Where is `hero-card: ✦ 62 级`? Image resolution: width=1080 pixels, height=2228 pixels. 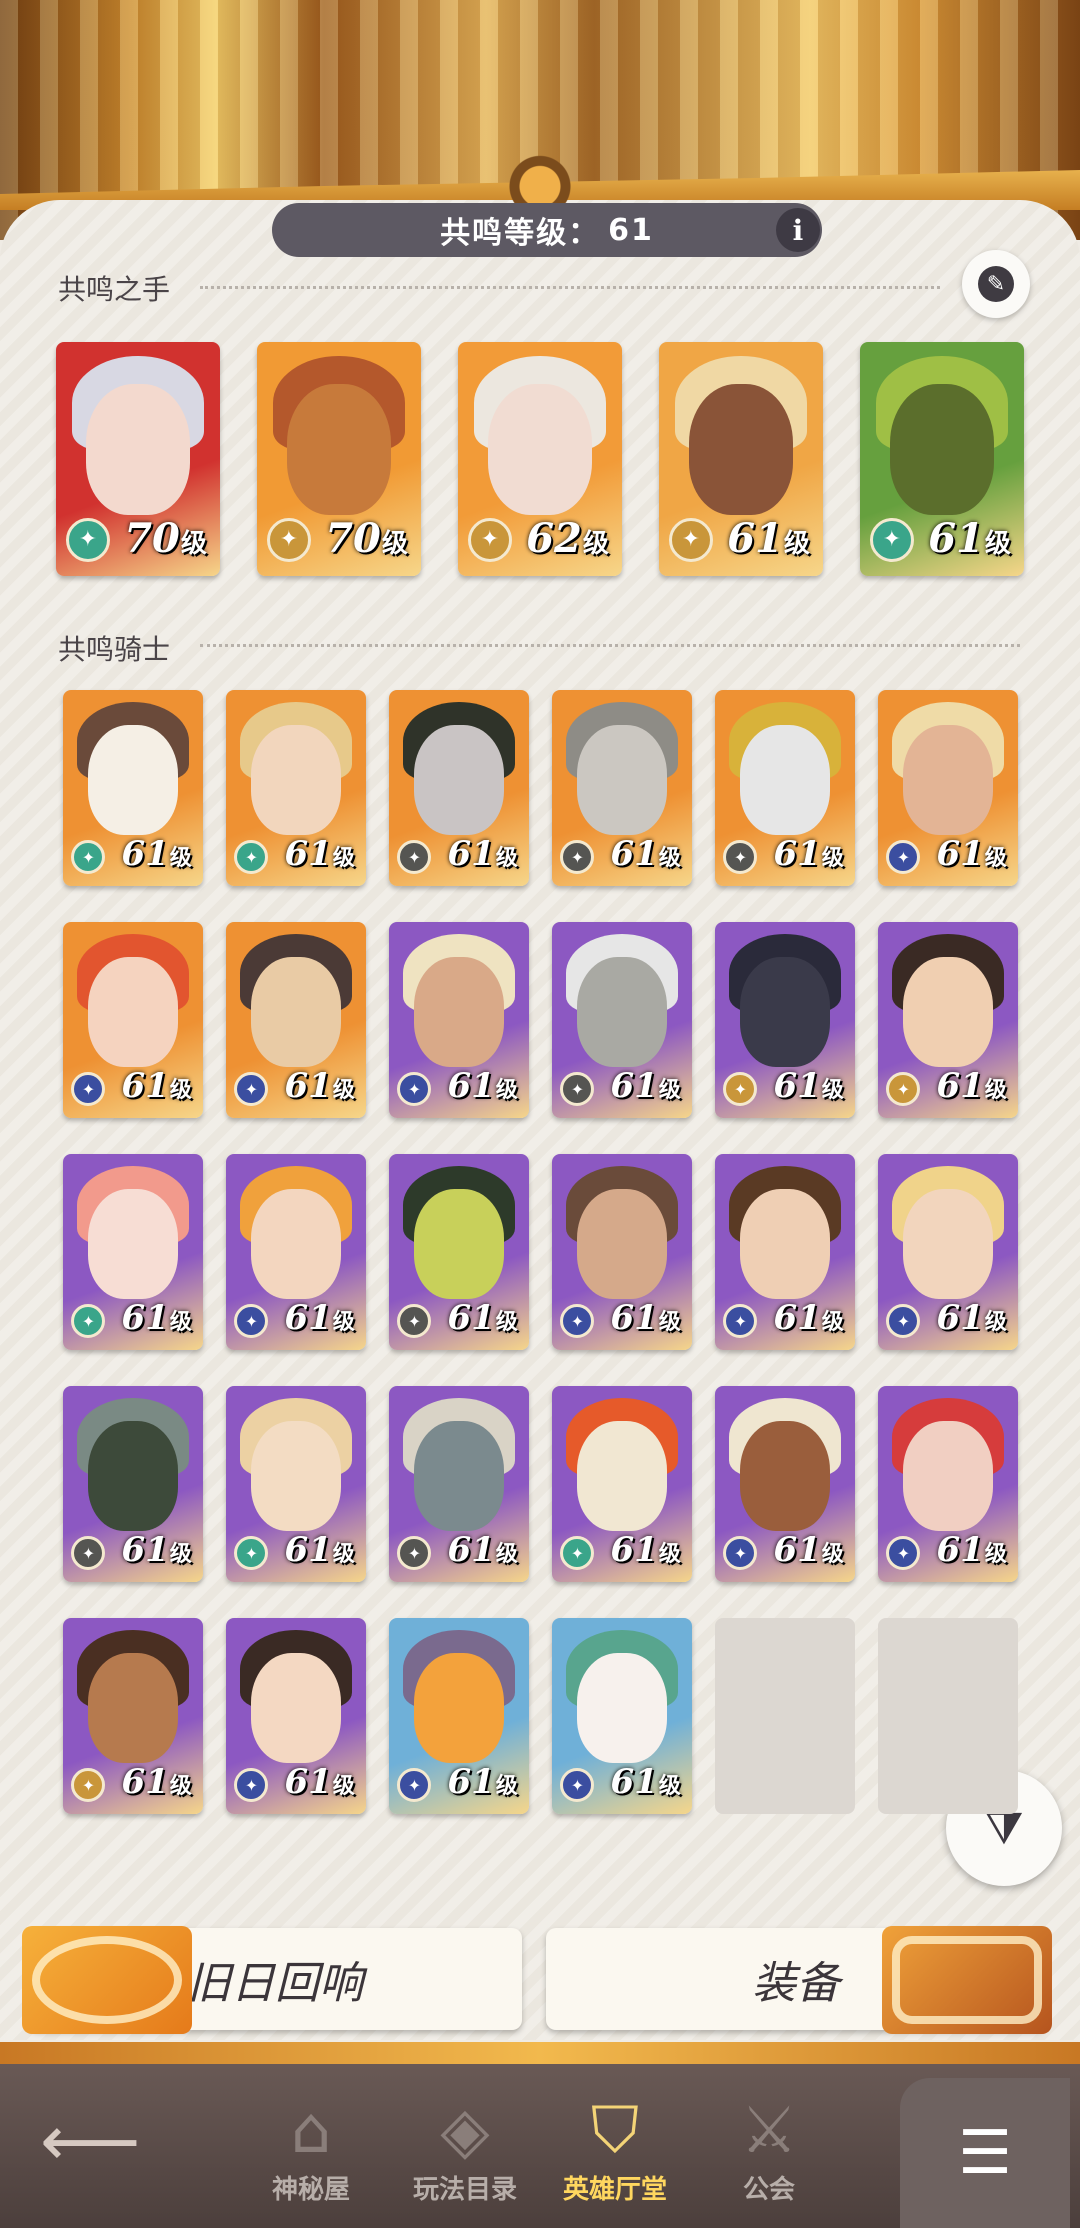
hero-card: ✦ 62 级 is located at coordinates (540, 459).